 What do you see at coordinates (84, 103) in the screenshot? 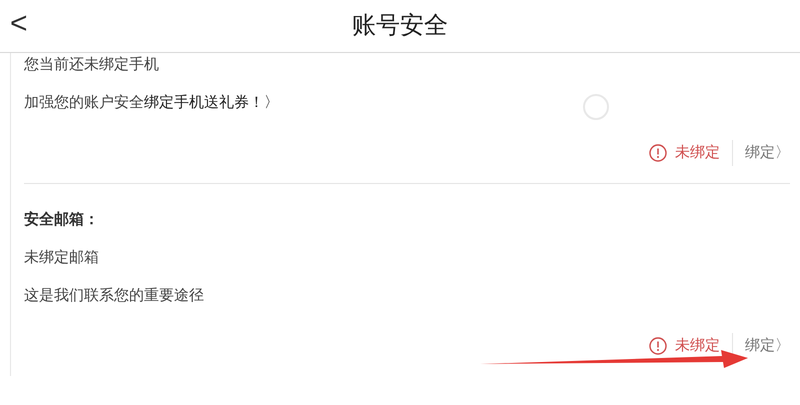
I see `info-text: 加强您的账户安全` at bounding box center [84, 103].